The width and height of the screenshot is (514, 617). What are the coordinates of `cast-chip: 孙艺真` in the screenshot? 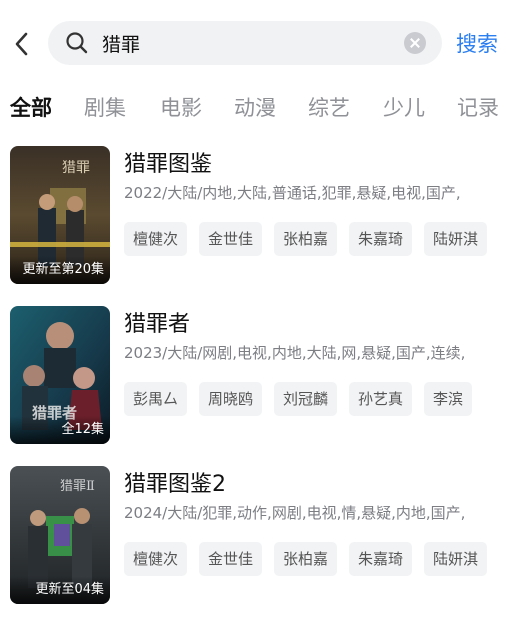 It's located at (381, 399).